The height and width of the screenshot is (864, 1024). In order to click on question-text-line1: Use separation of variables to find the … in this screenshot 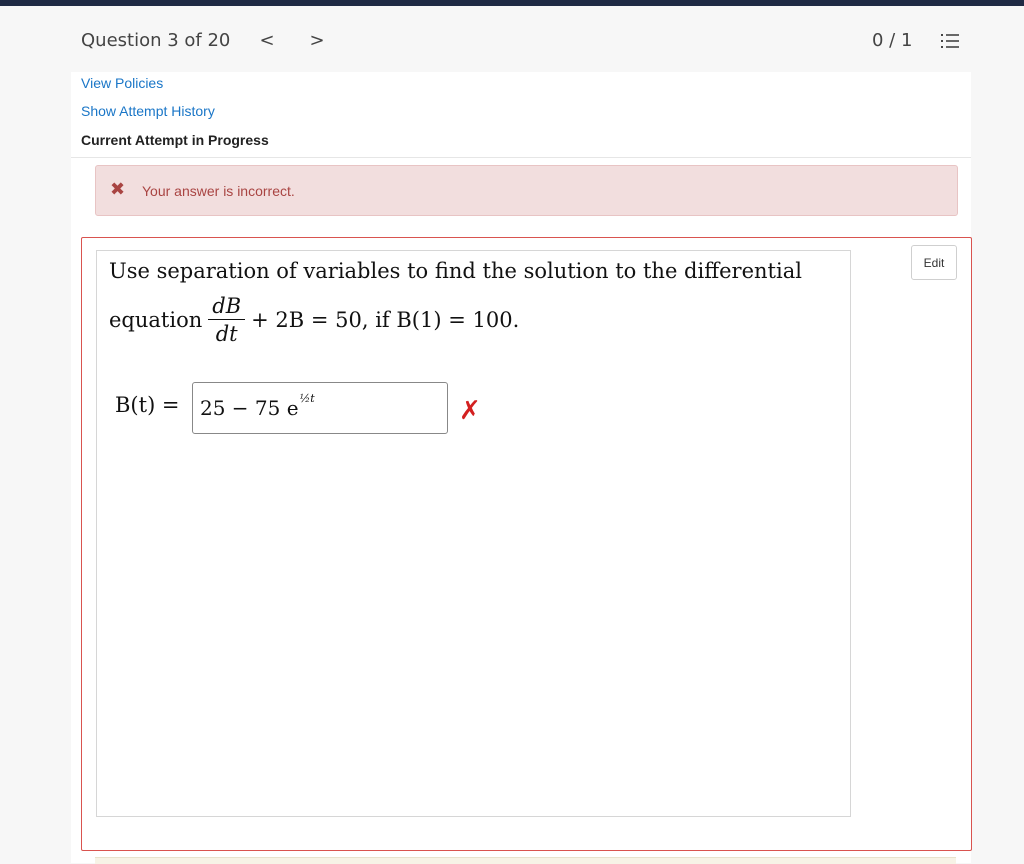, I will do `click(455, 271)`.